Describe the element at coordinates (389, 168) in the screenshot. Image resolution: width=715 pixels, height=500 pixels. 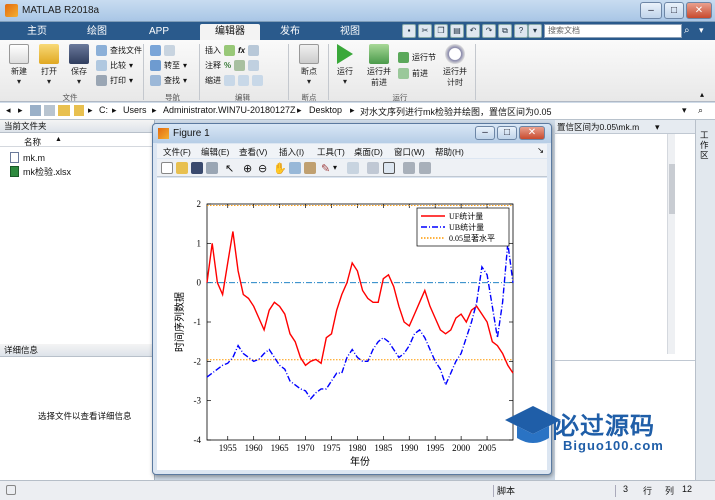
I see `legend-icon` at that location.